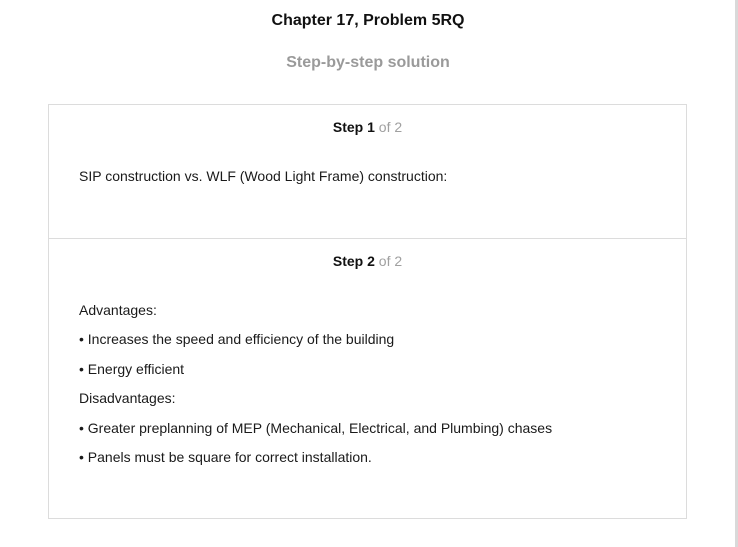  What do you see at coordinates (368, 20) in the screenshot?
I see `page-title: Chapter 17, Problem 5RQ` at bounding box center [368, 20].